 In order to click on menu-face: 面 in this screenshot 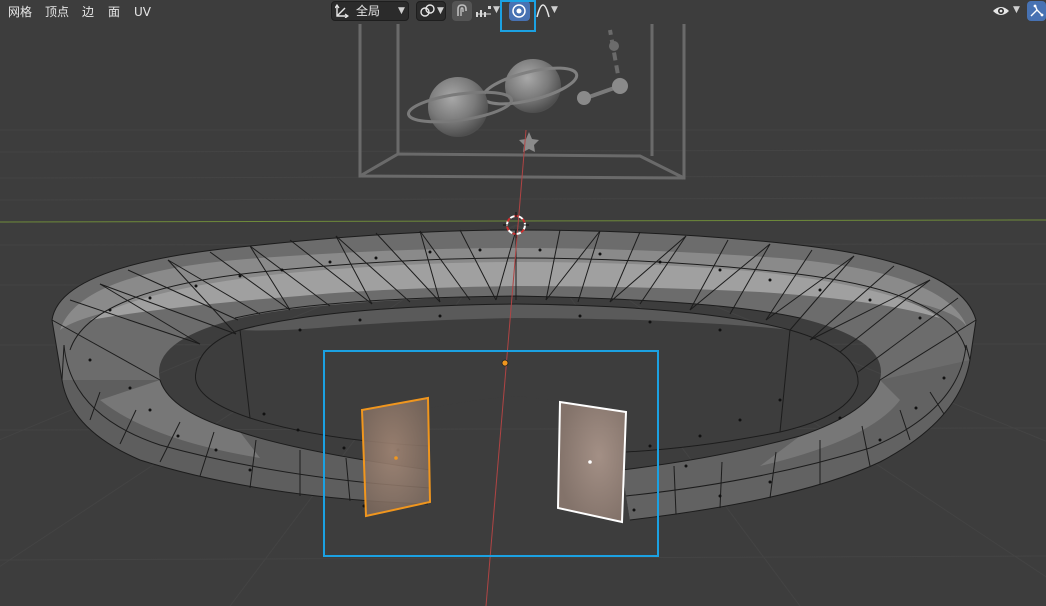, I will do `click(114, 12)`.